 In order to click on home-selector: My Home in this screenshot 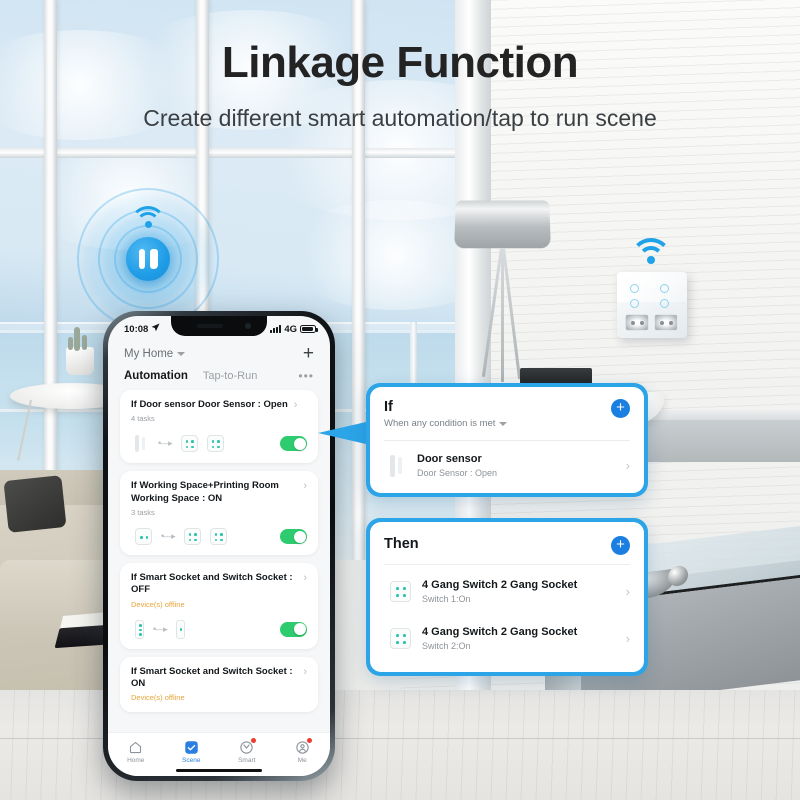, I will do `click(155, 353)`.